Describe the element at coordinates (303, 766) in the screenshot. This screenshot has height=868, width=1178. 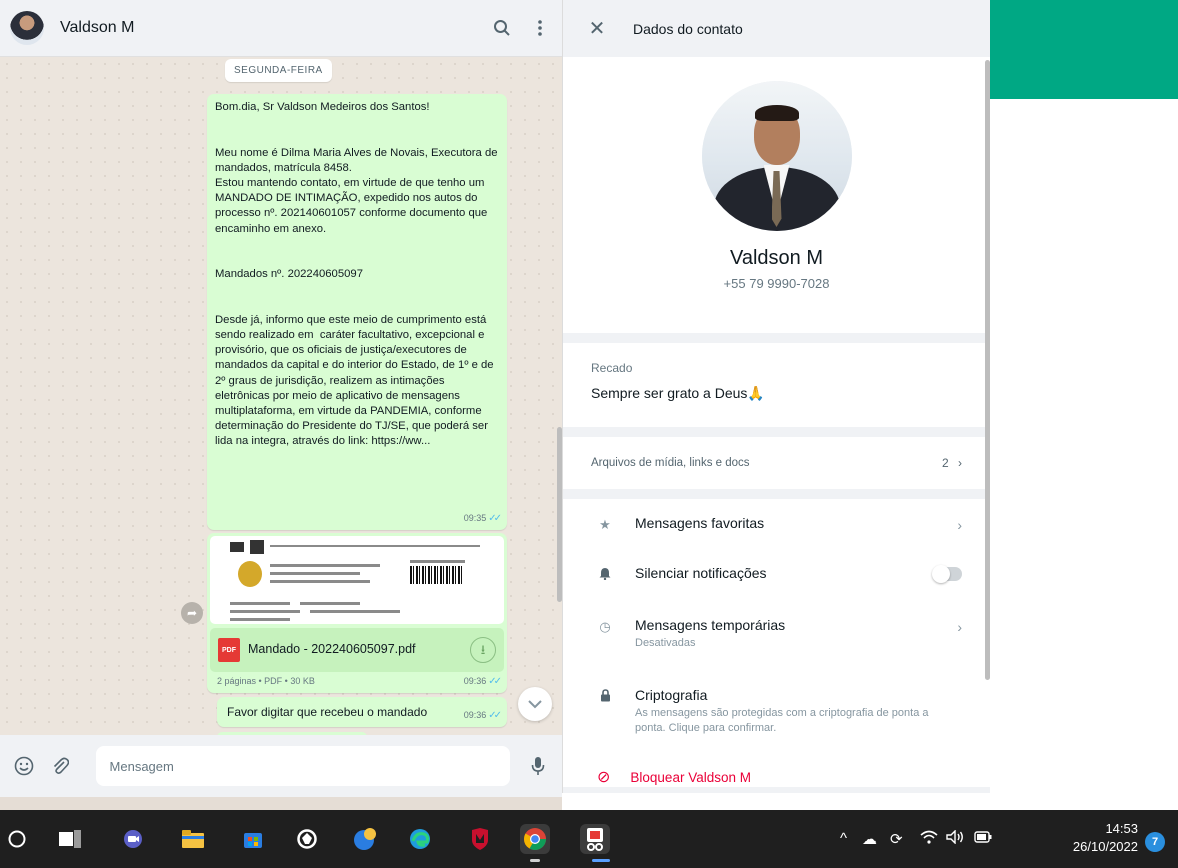
I see `message-input` at that location.